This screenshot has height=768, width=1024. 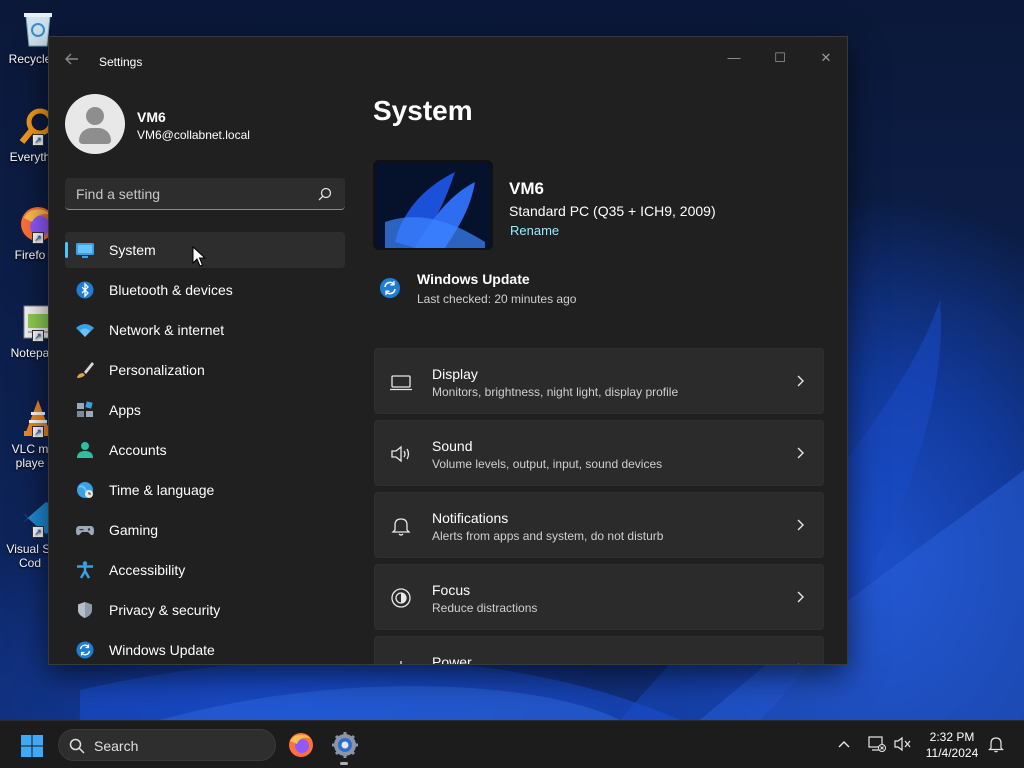 I want to click on sidebar-item-accessibility: Accessibility, so click(x=205, y=570).